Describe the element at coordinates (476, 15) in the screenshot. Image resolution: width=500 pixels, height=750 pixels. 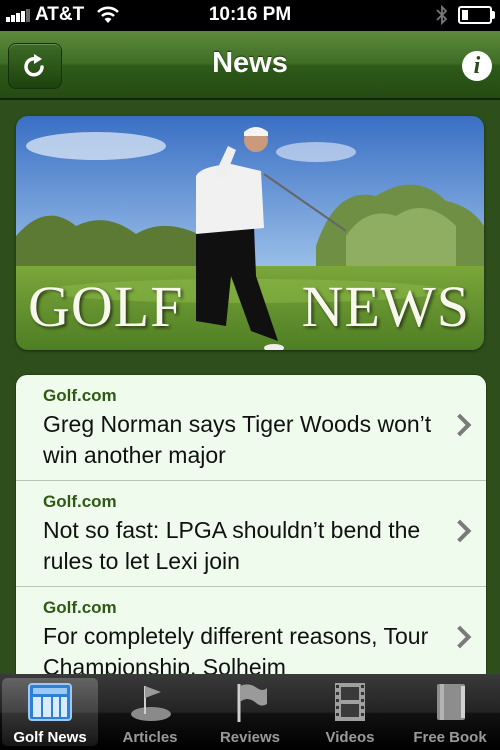
I see `battery-icon` at that location.